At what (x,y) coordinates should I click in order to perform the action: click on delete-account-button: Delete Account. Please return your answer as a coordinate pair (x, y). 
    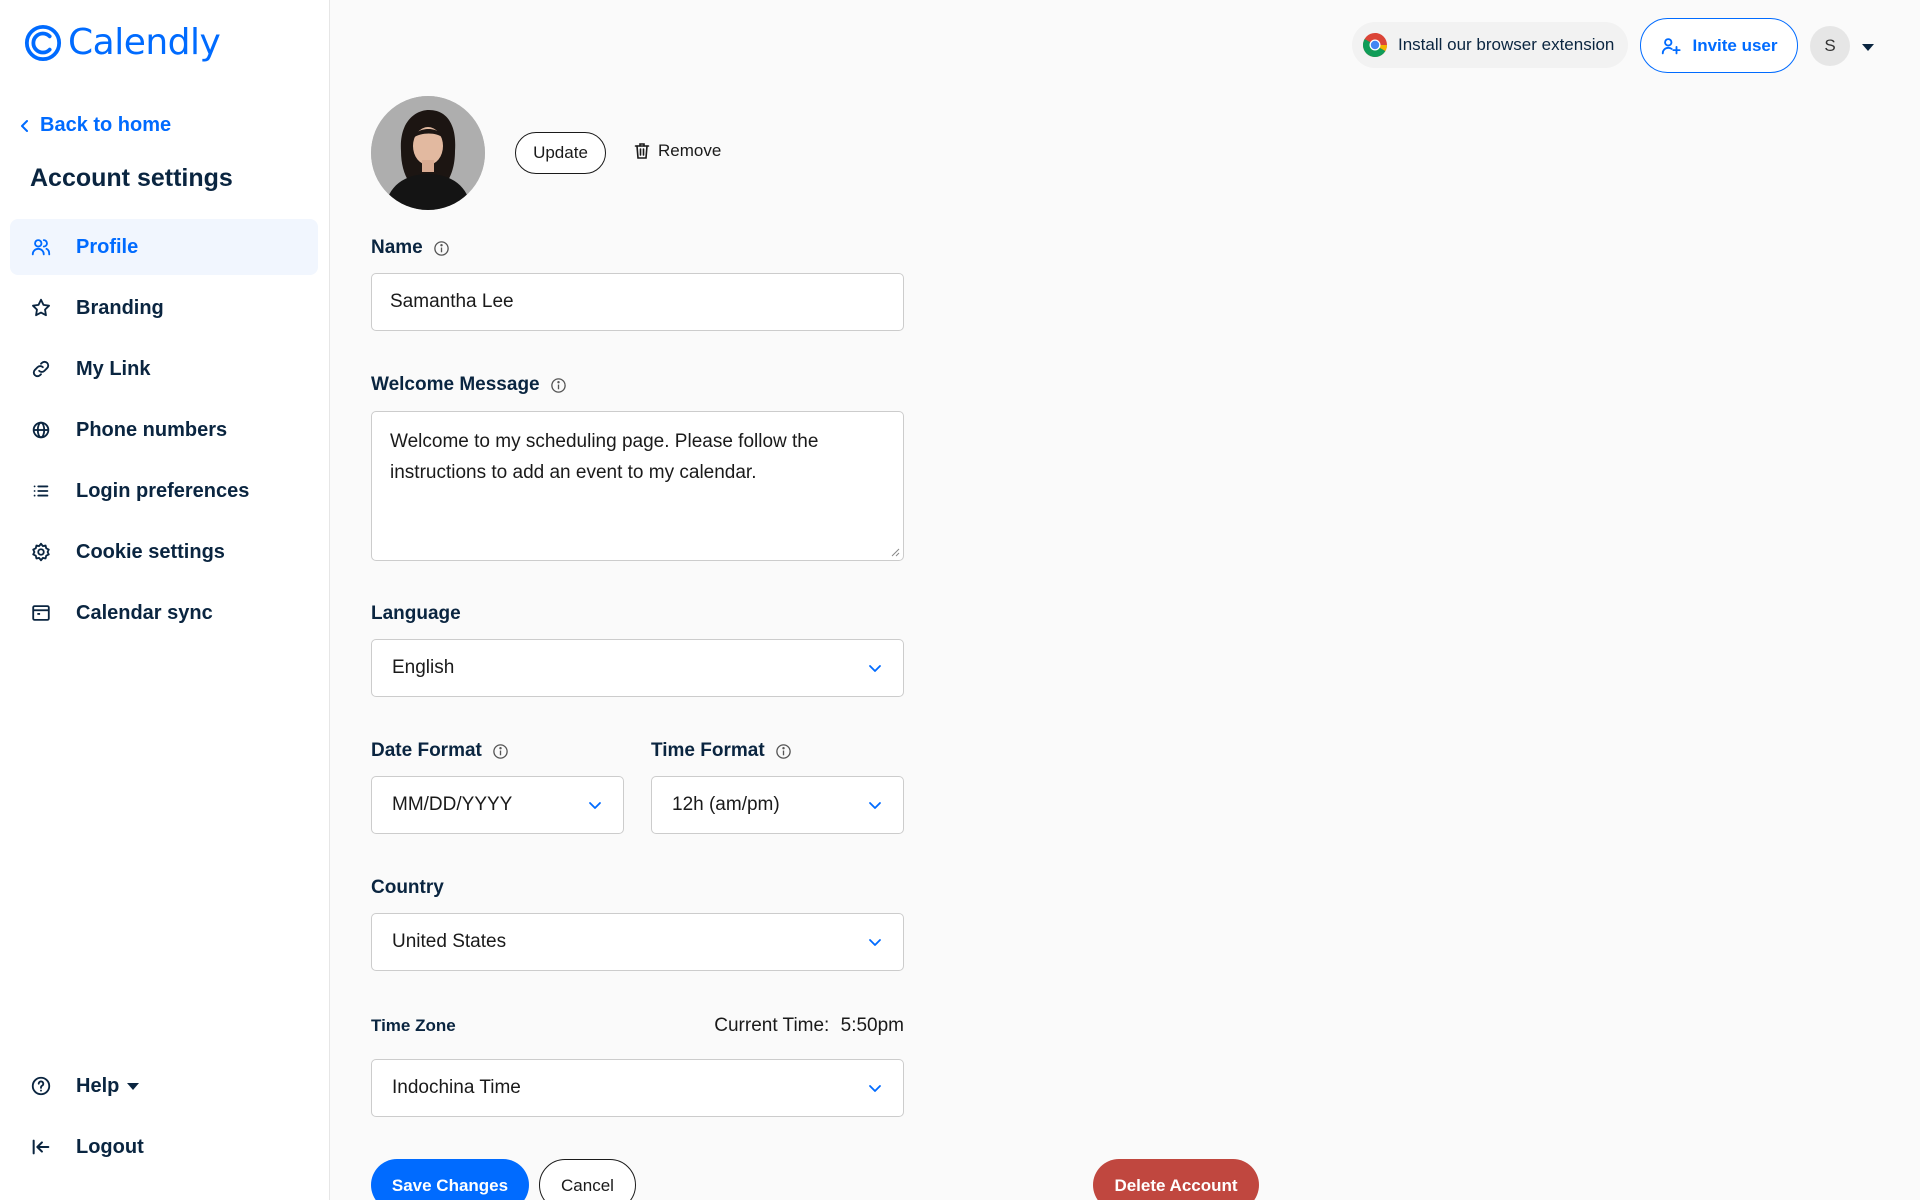
    Looking at the image, I should click on (1176, 1179).